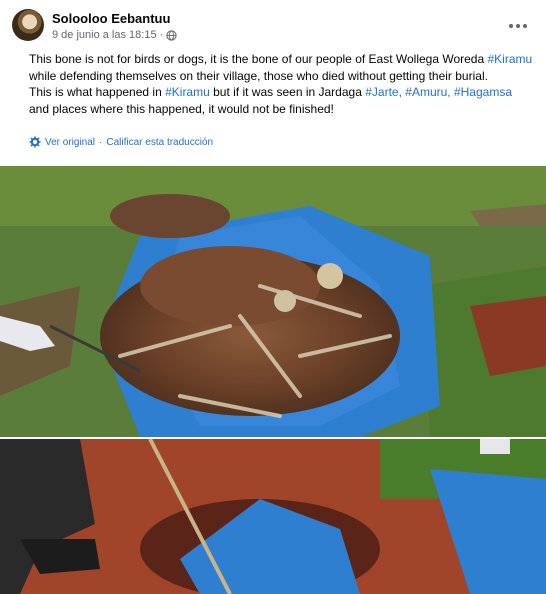  What do you see at coordinates (171, 35) in the screenshot?
I see `globe-icon` at bounding box center [171, 35].